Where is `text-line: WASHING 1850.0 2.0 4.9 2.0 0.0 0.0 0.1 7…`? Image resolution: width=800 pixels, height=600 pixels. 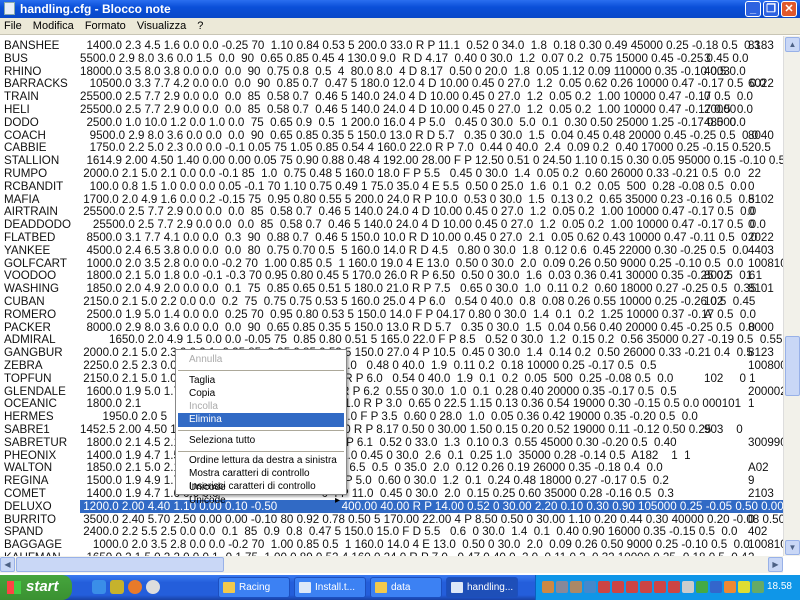 text-line: WASHING 1850.0 2.0 4.9 2.0 0.0 0.0 0.1 7… is located at coordinates (393, 288).